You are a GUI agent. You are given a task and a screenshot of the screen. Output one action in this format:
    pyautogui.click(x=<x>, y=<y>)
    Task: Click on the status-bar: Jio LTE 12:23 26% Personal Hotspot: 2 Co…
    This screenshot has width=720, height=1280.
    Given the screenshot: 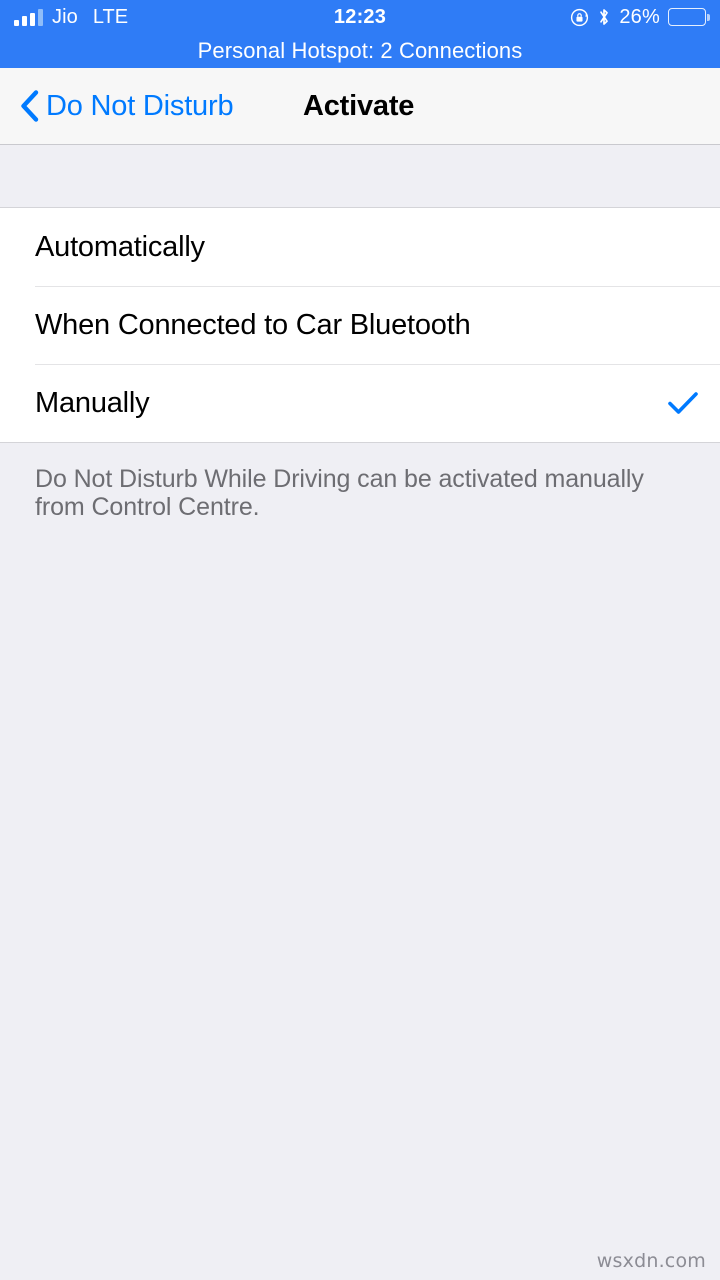 What is the action you would take?
    pyautogui.click(x=360, y=34)
    